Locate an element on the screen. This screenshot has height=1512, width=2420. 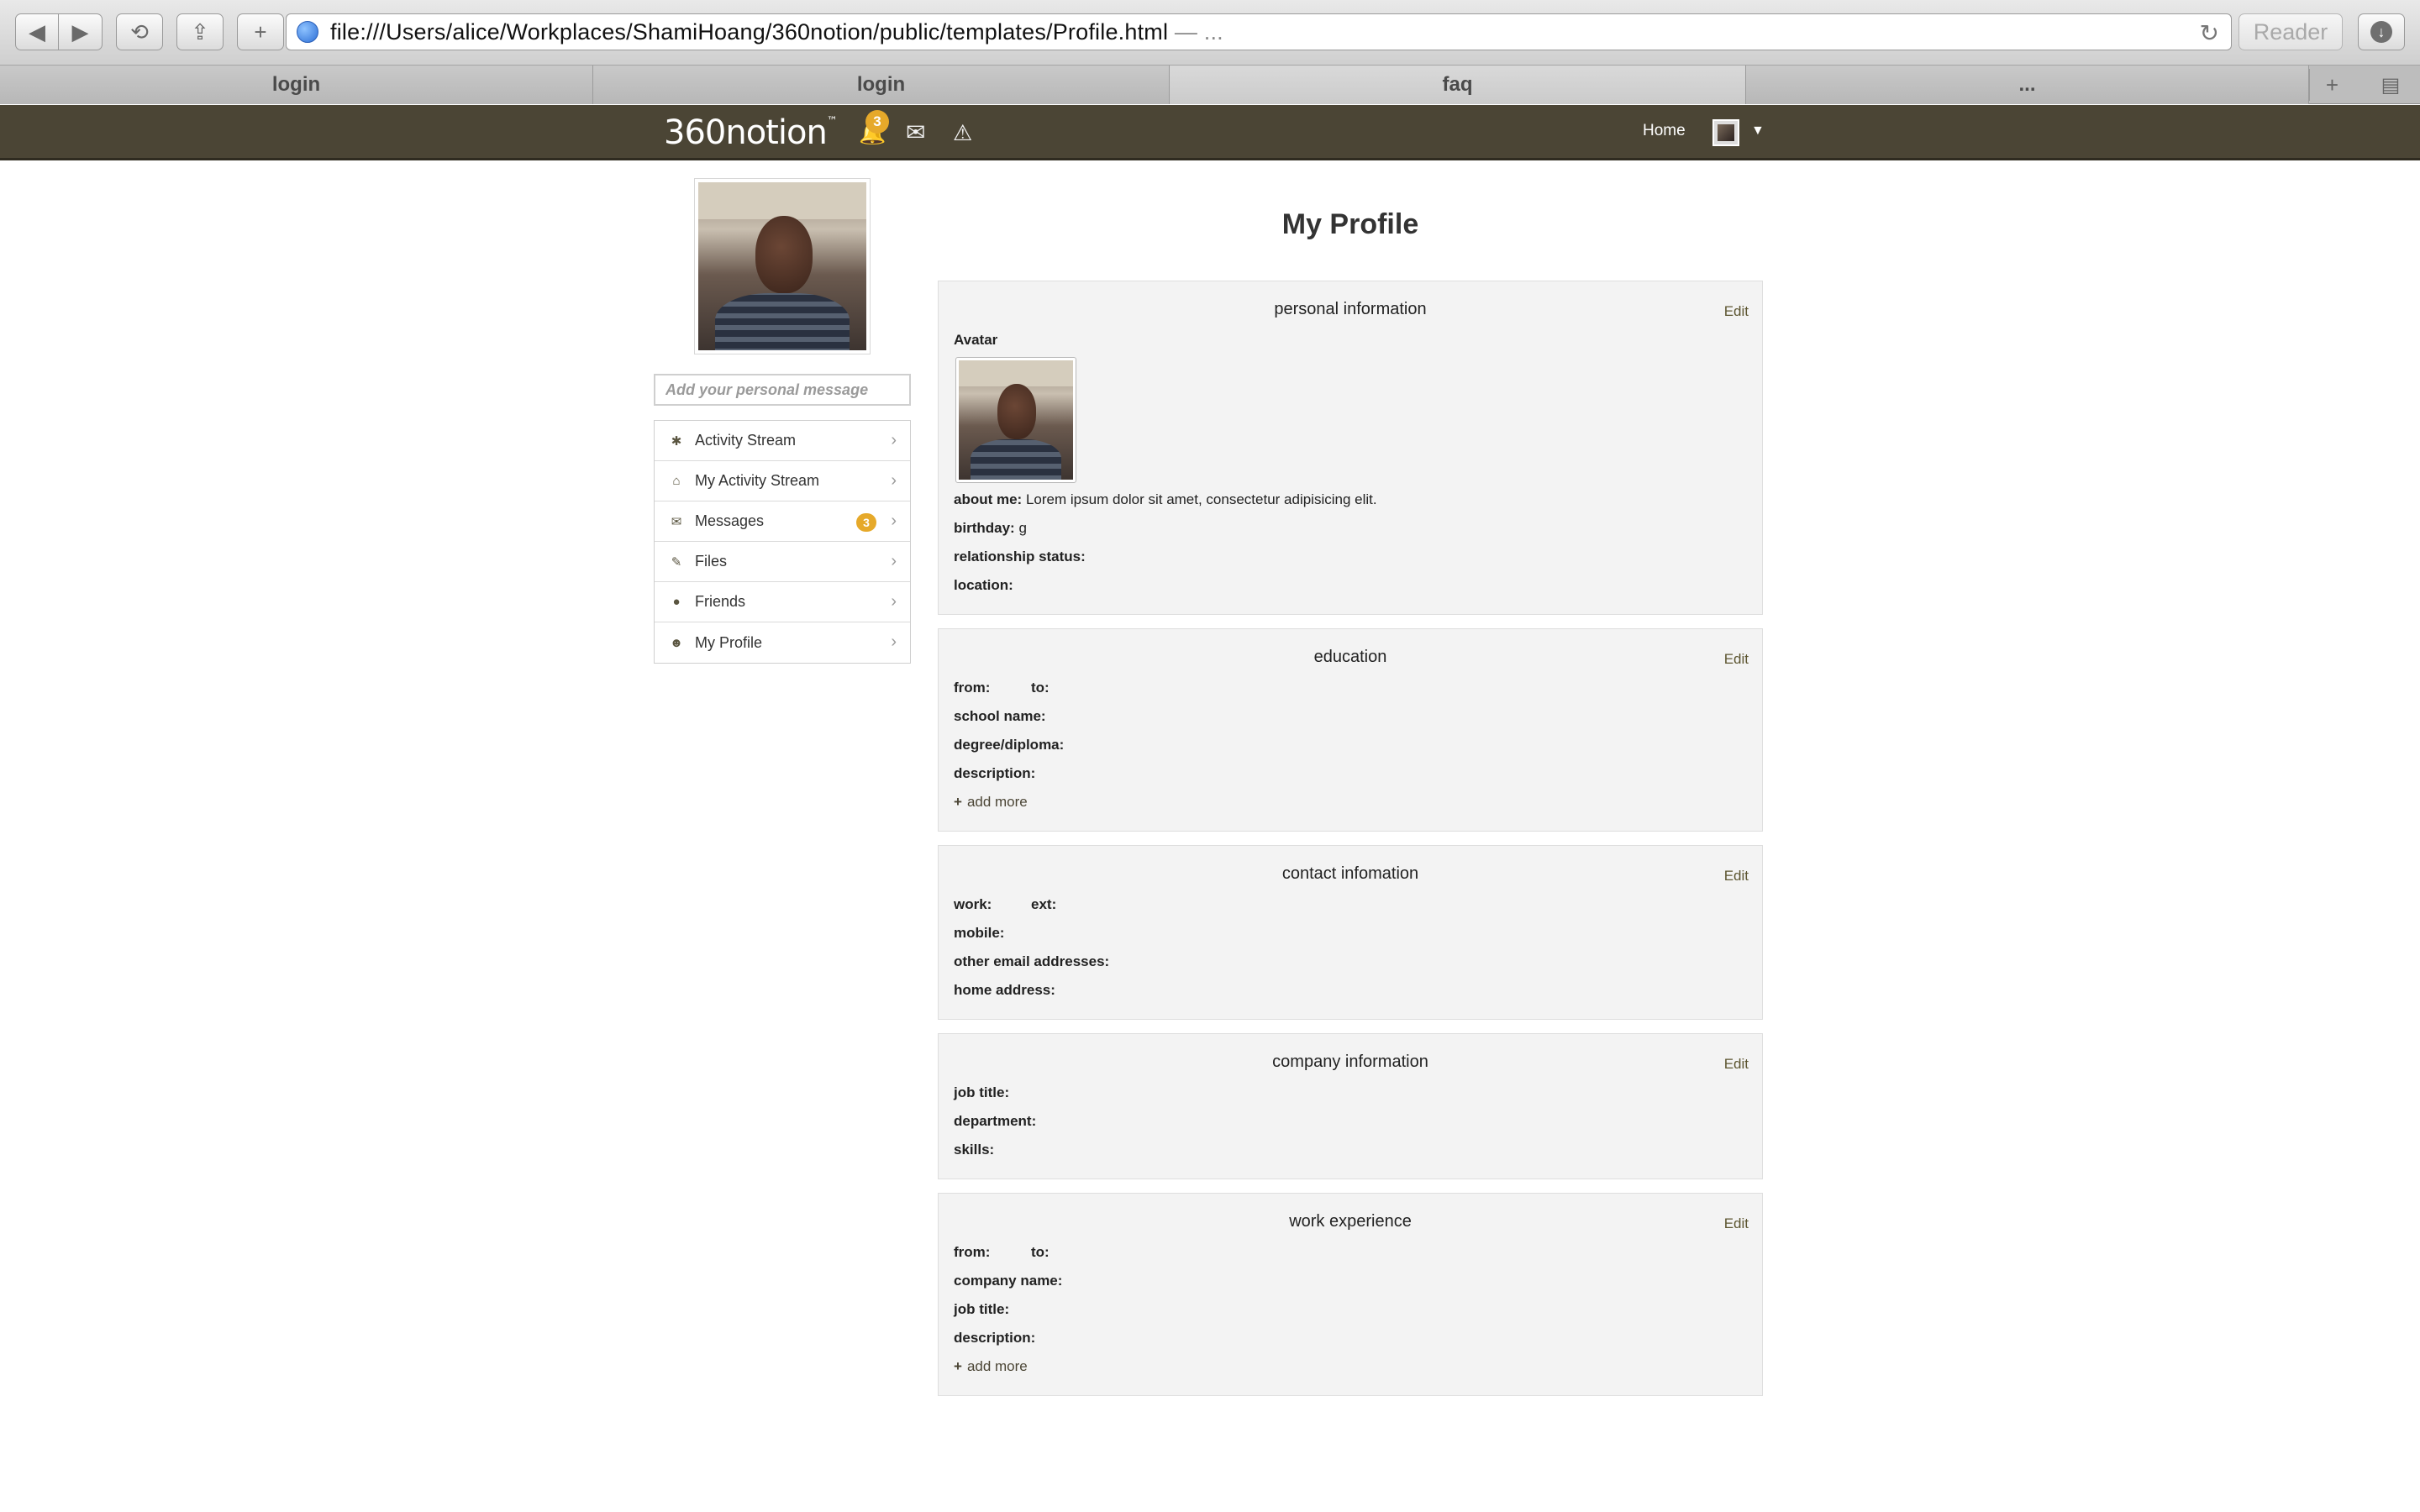
avatar-image is located at coordinates (1016, 420).